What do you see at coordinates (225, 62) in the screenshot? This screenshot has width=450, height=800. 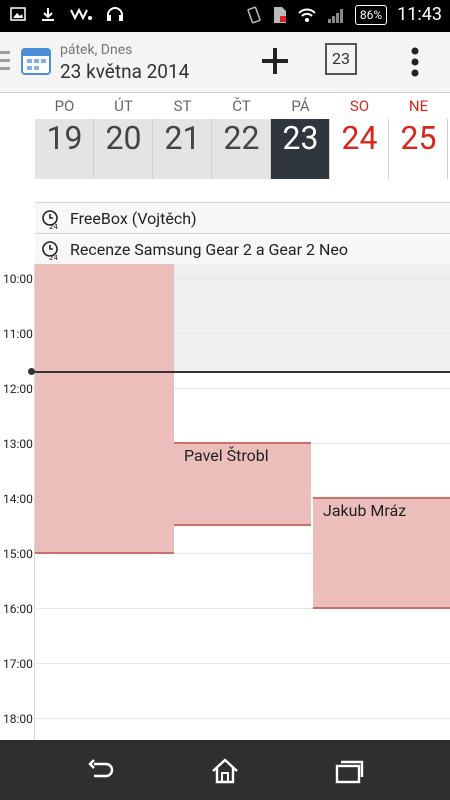 I see `app-header: pátek, Dnes 23 května 2014 23` at bounding box center [225, 62].